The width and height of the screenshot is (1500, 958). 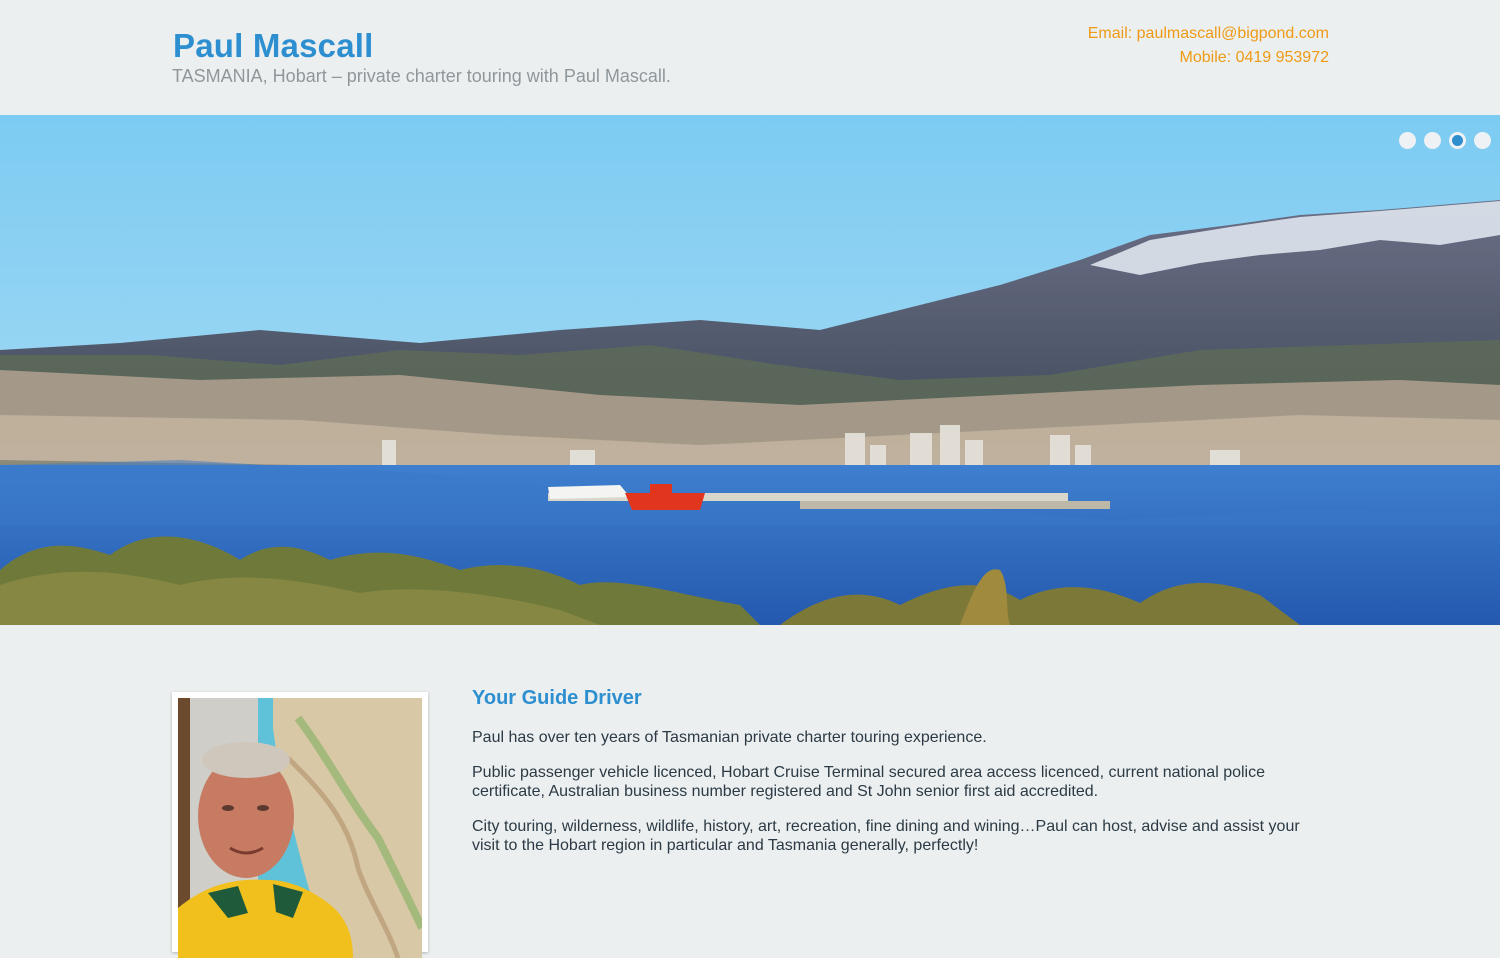 I want to click on guide-photo, so click(x=300, y=828).